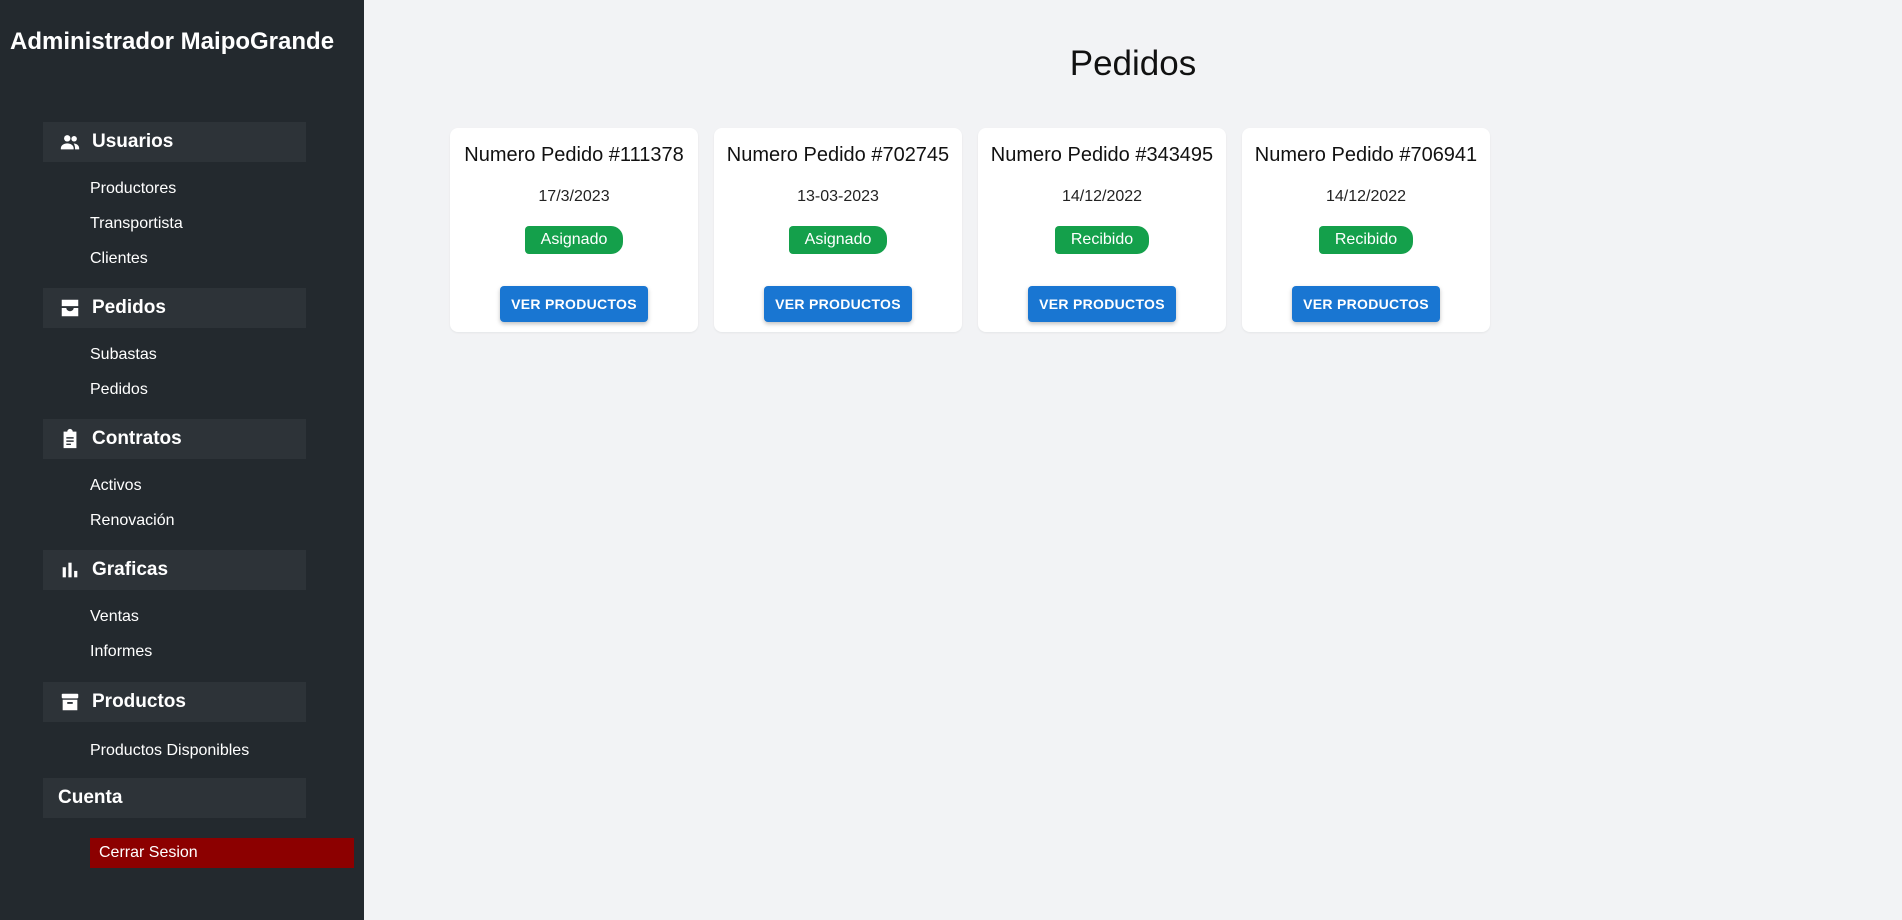  I want to click on sidebar-section-label: Productos, so click(139, 701).